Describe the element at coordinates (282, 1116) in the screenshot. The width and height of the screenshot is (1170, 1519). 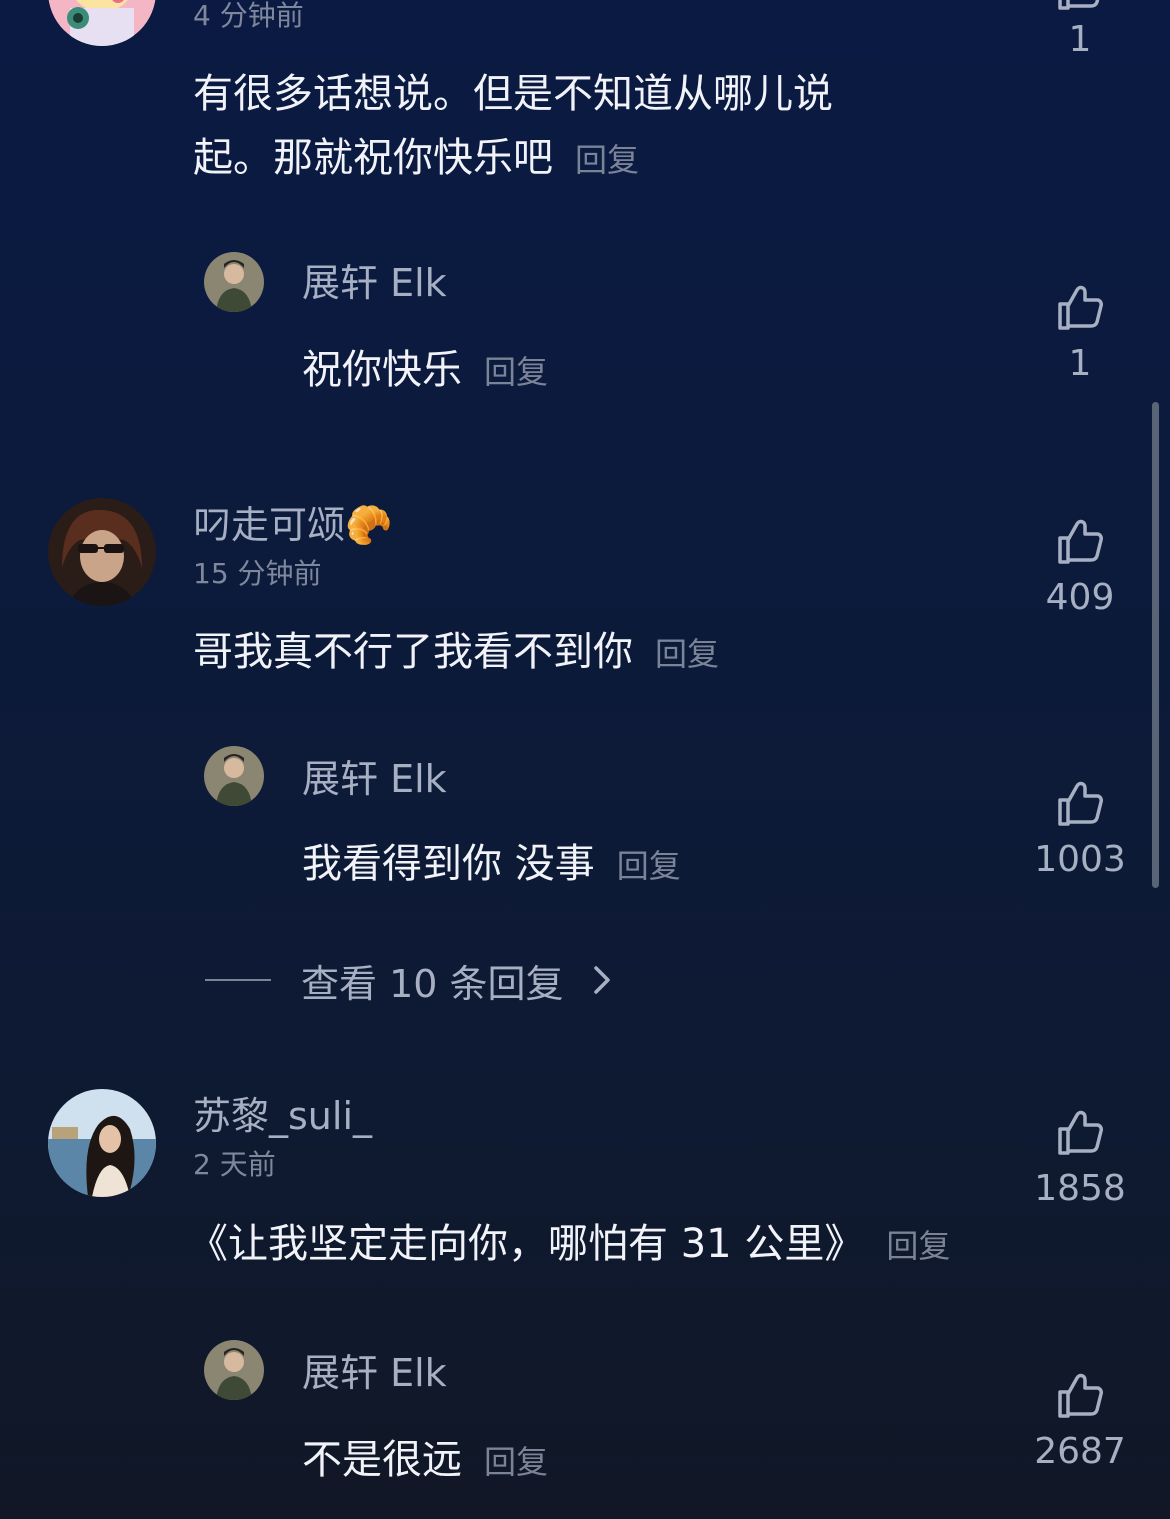
I see `commenter-username: 苏黎_suli_` at that location.